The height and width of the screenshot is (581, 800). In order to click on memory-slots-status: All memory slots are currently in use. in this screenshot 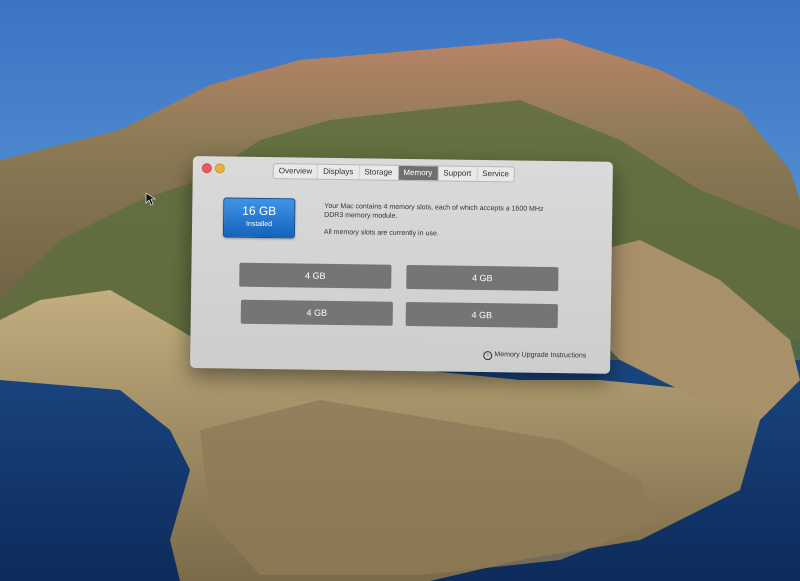, I will do `click(381, 233)`.